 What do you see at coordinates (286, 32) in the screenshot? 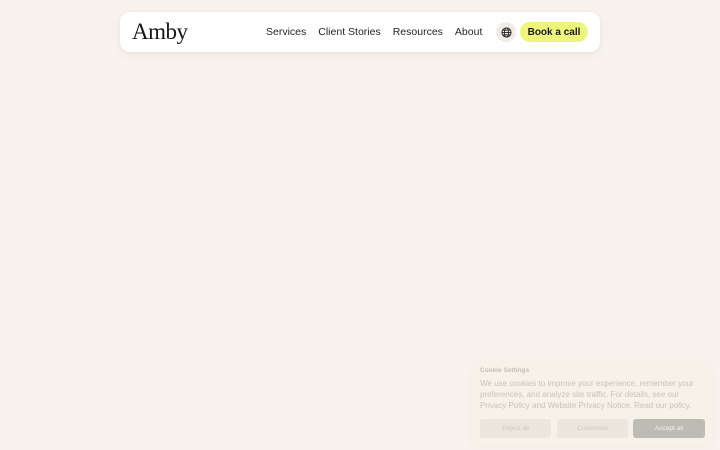
I see `nav-item-services: Services` at bounding box center [286, 32].